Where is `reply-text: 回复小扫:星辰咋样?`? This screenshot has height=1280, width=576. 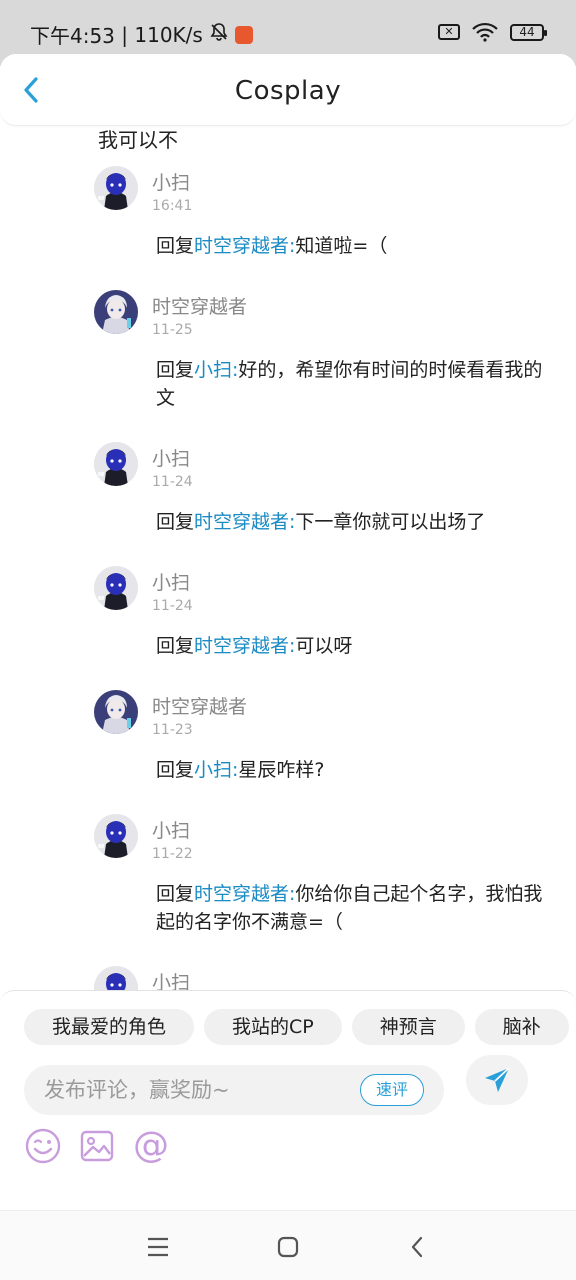 reply-text: 回复小扫:星辰咋样? is located at coordinates (352, 770).